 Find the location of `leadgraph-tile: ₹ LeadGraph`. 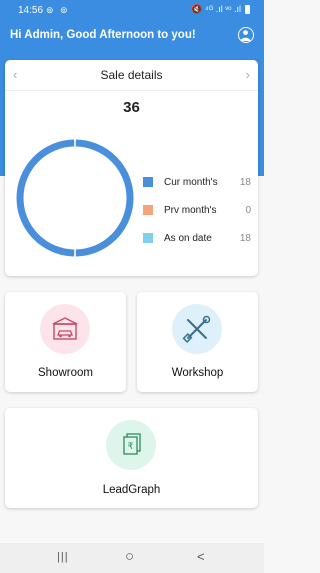

leadgraph-tile: ₹ LeadGraph is located at coordinates (131, 458).